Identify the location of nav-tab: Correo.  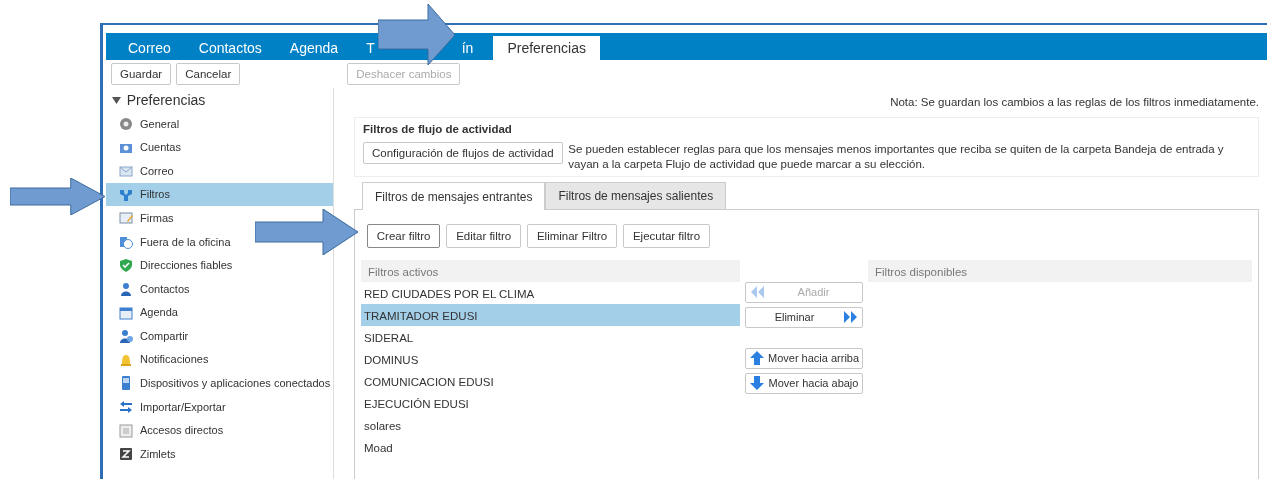
(149, 48).